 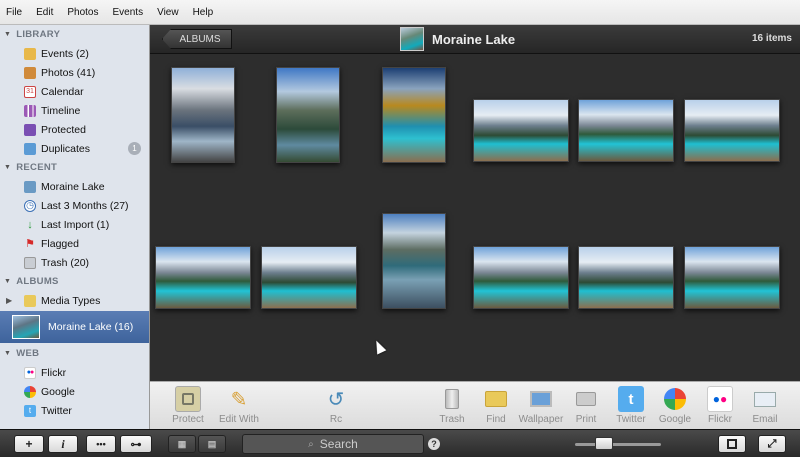 I want to click on menu-help: Help, so click(x=203, y=12).